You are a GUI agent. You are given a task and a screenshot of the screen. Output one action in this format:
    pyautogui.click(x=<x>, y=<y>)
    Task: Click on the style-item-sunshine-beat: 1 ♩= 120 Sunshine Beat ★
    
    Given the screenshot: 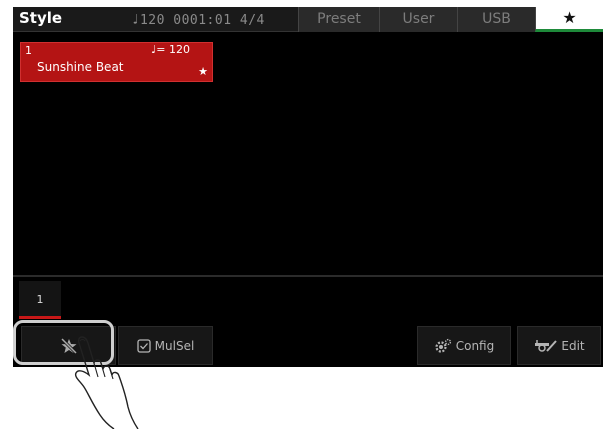 What is the action you would take?
    pyautogui.click(x=116, y=62)
    